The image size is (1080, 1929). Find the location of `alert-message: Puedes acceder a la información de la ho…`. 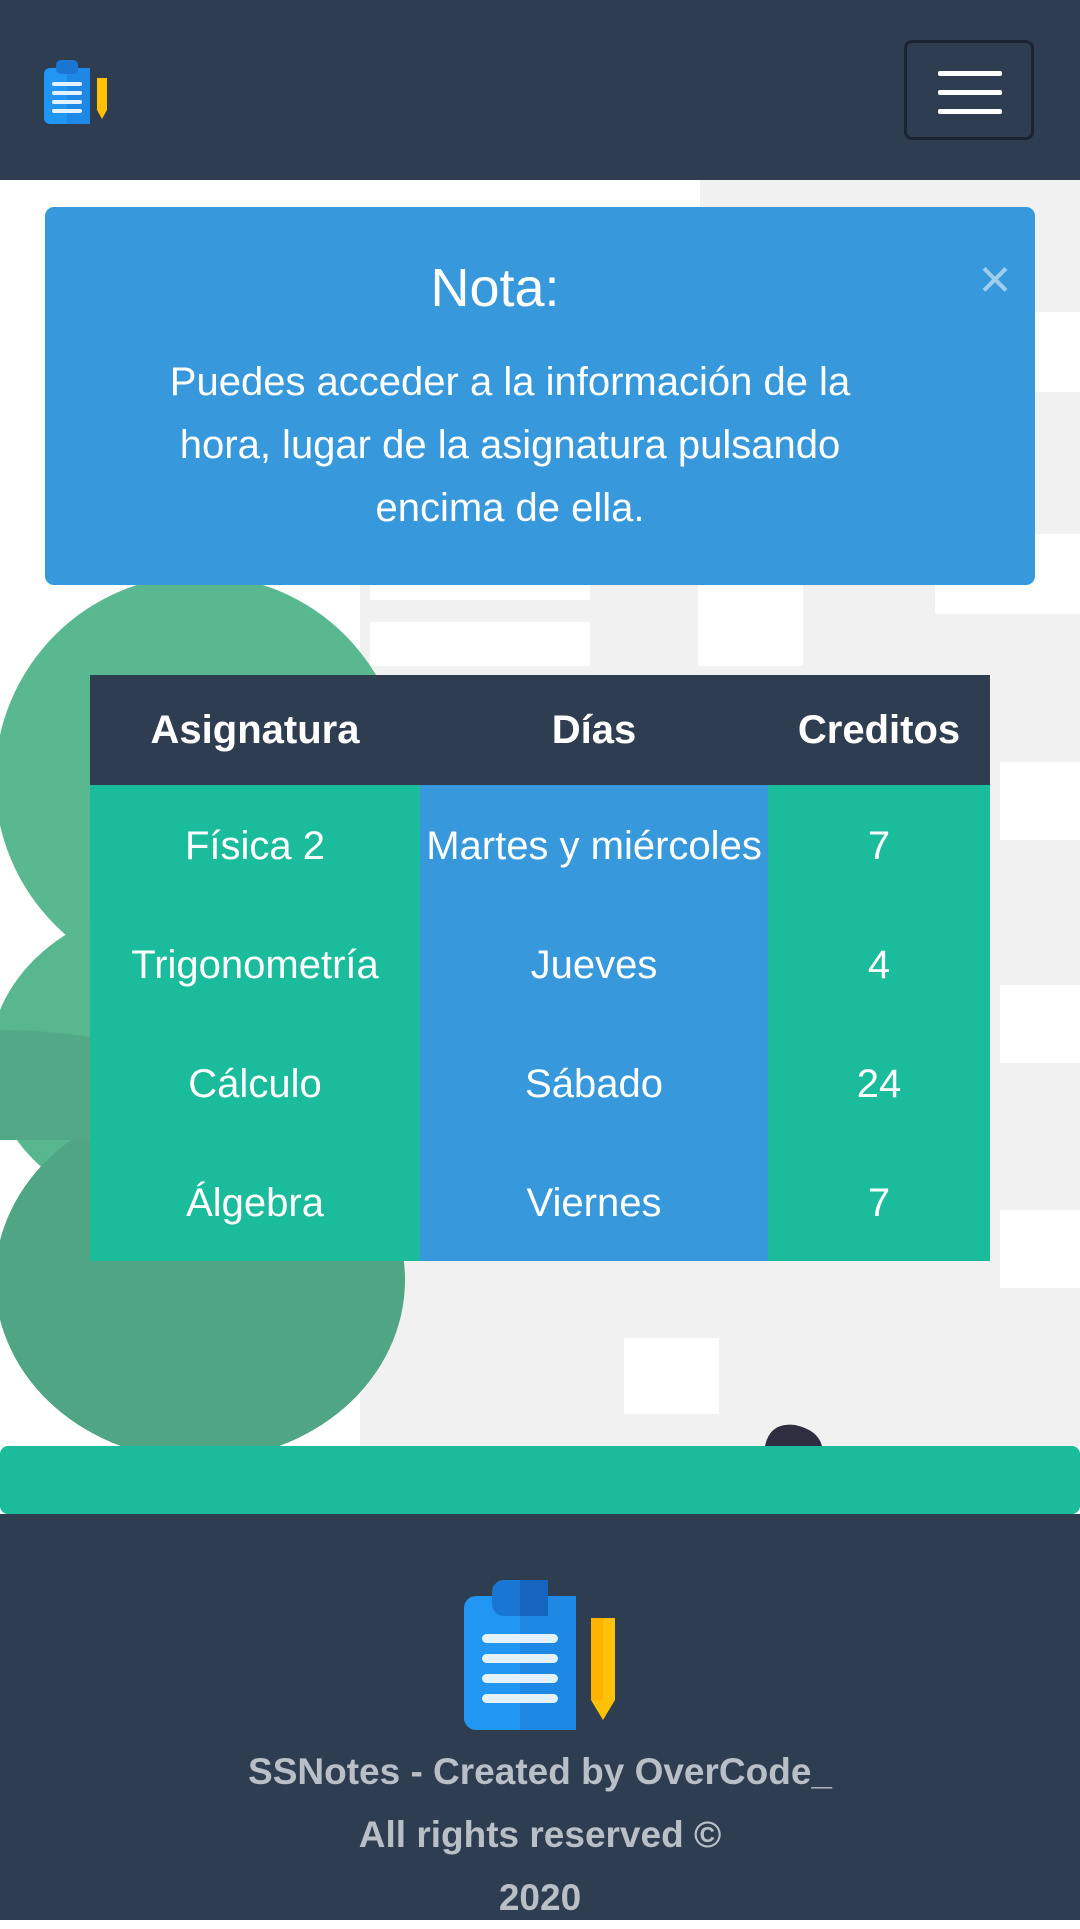

alert-message: Puedes acceder a la información de la ho… is located at coordinates (510, 445).